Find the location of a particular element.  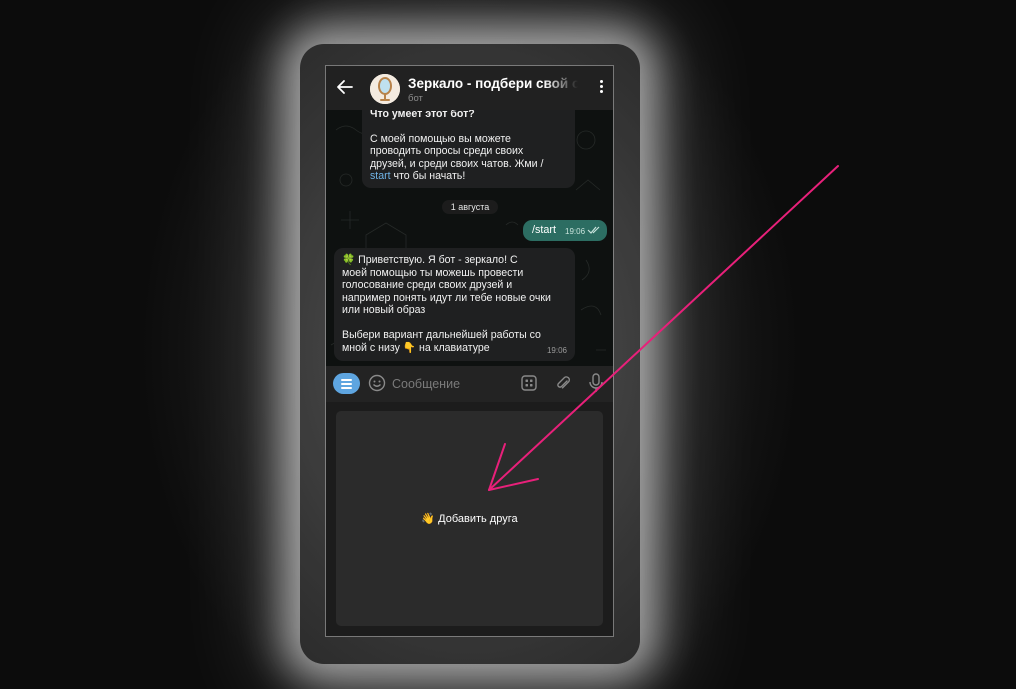

outgoing-message: /start 19:06 is located at coordinates (565, 230).